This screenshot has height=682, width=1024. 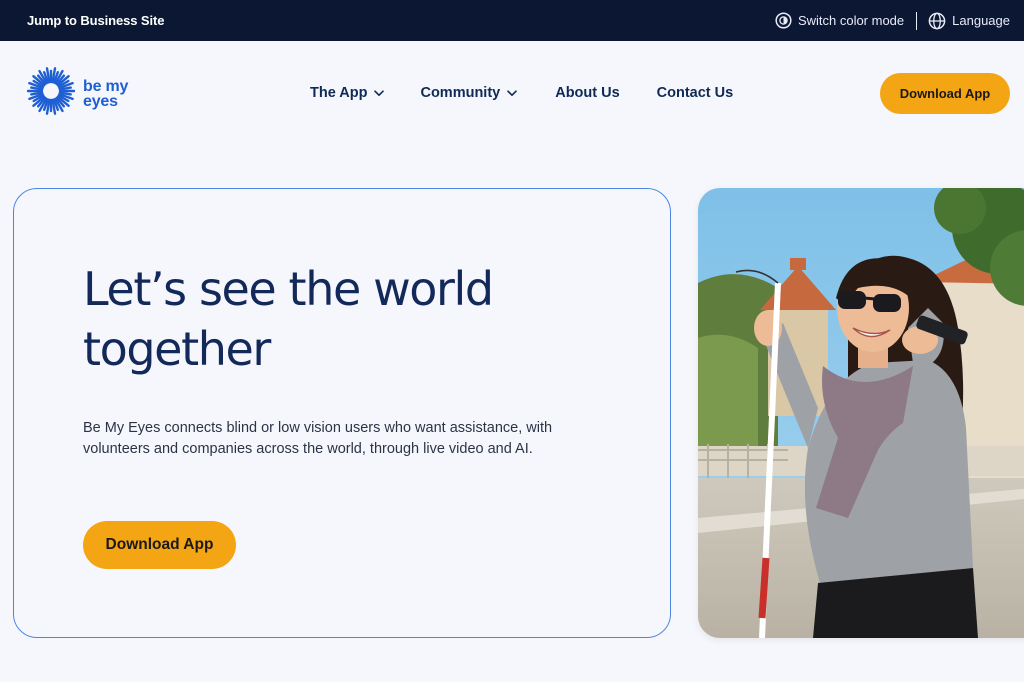 What do you see at coordinates (937, 21) in the screenshot?
I see `globe-icon` at bounding box center [937, 21].